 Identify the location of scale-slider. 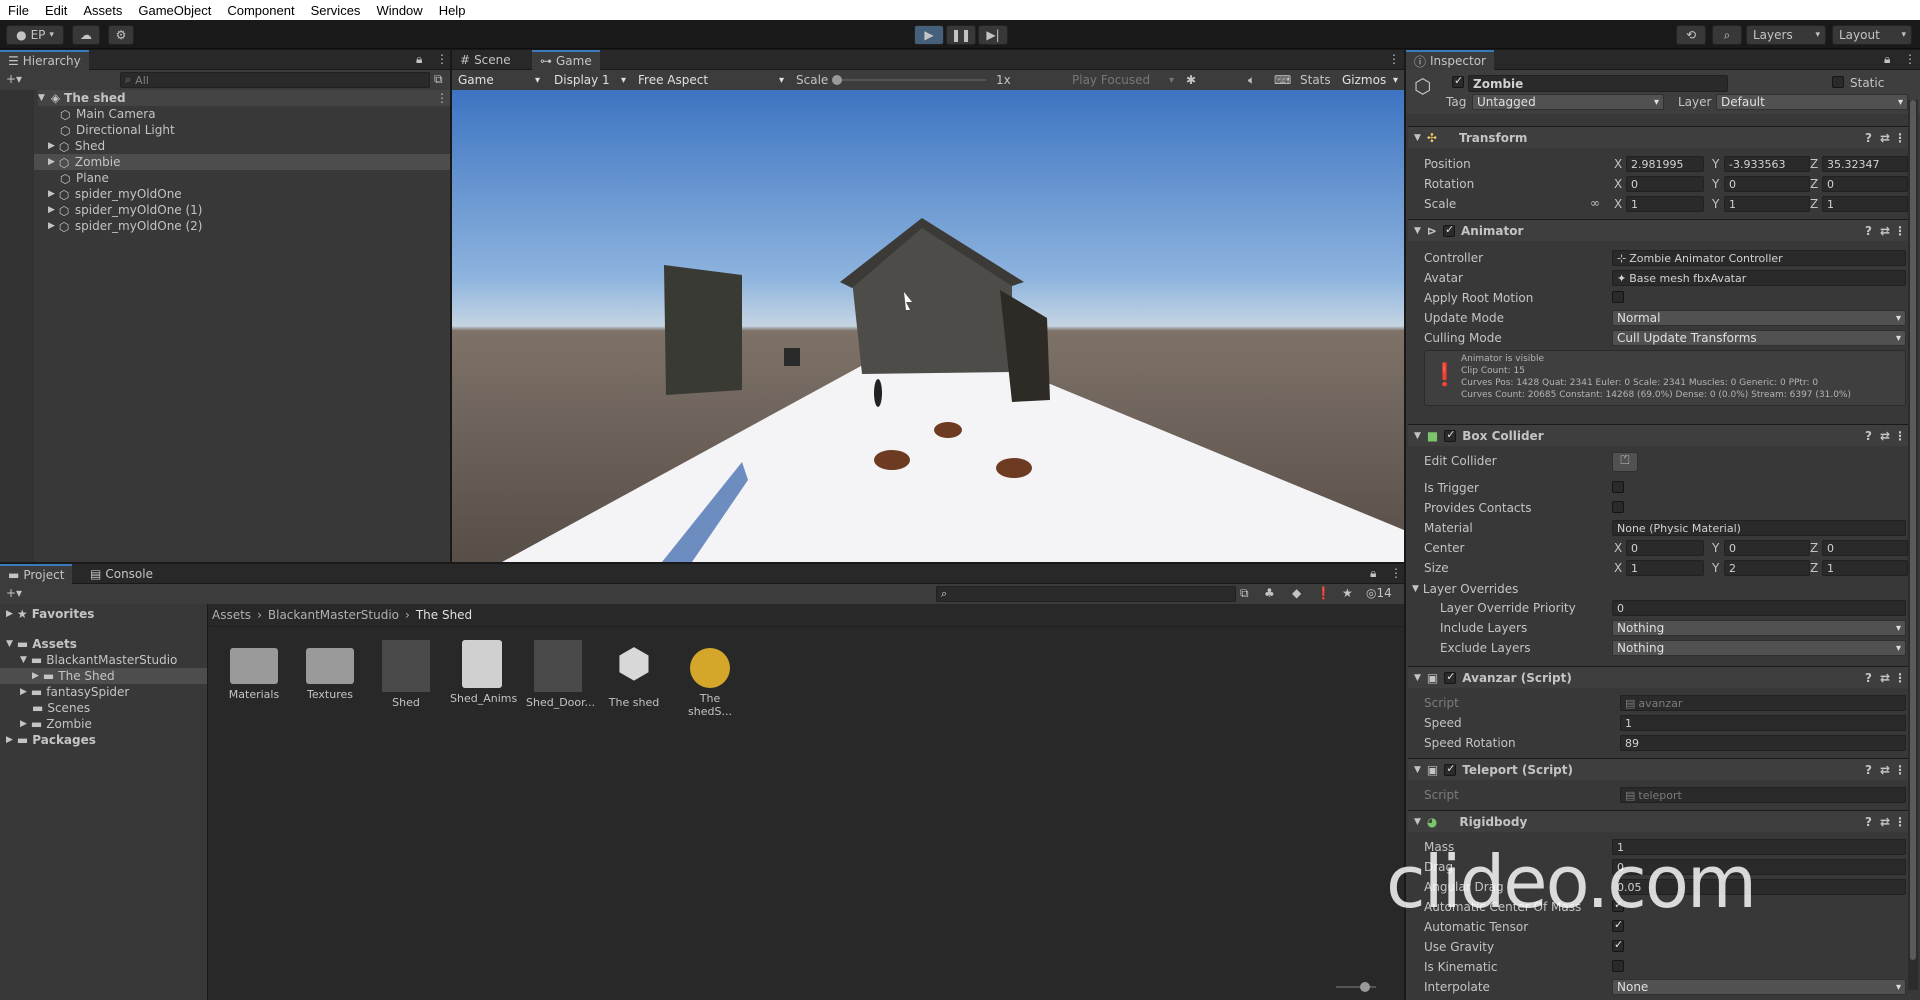
(911, 80).